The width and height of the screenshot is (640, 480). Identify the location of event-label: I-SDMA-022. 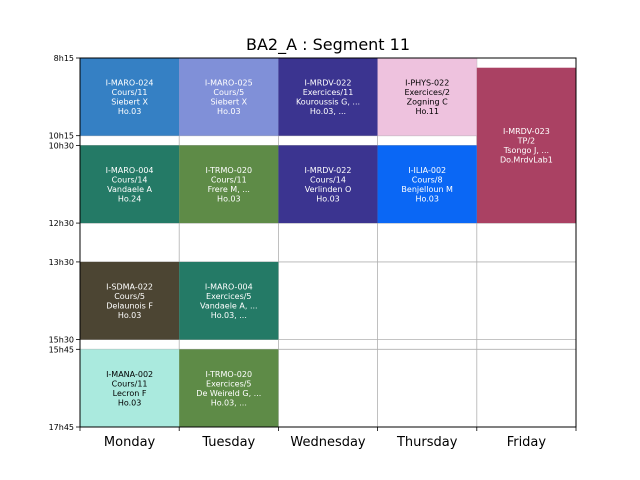
(129, 287).